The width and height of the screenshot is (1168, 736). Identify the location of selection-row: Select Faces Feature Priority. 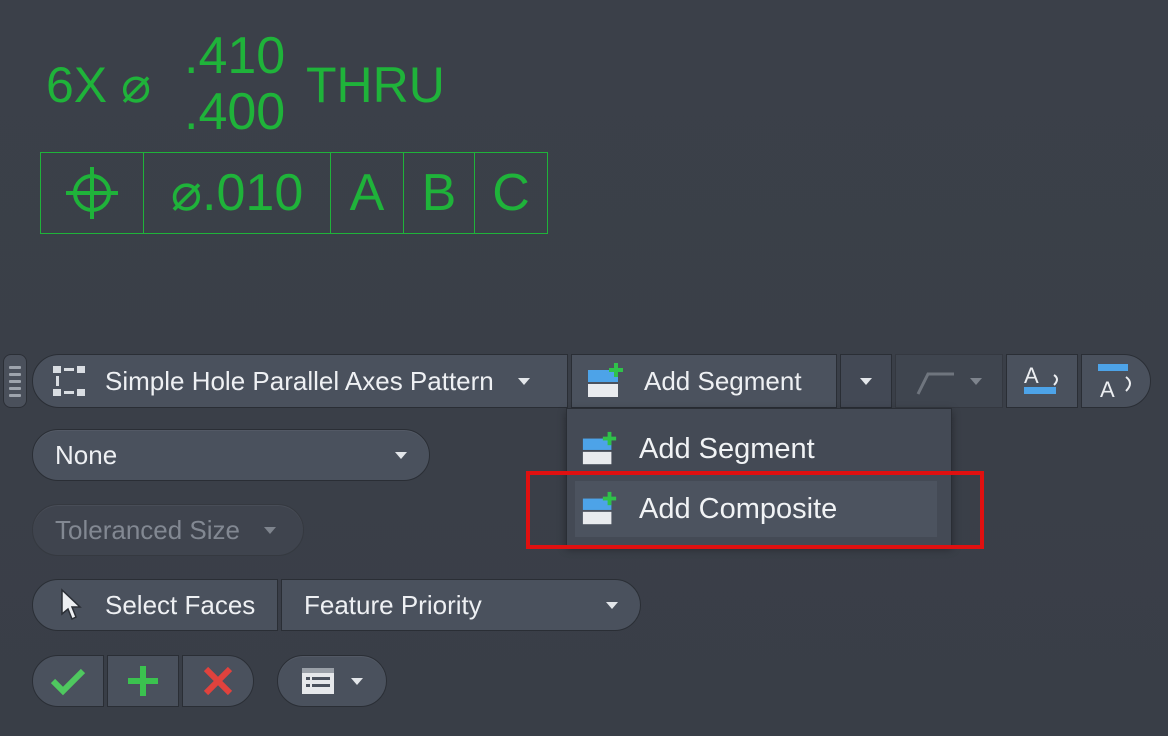
(336, 605).